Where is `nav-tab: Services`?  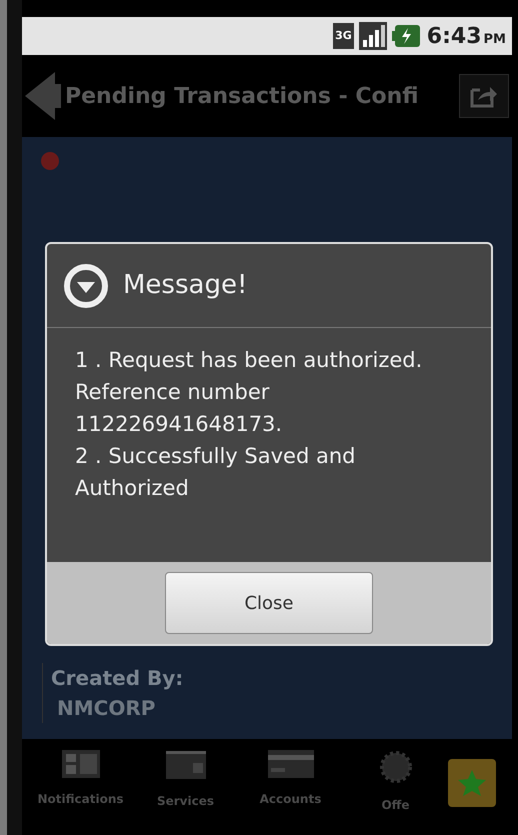
nav-tab: Services is located at coordinates (185, 779).